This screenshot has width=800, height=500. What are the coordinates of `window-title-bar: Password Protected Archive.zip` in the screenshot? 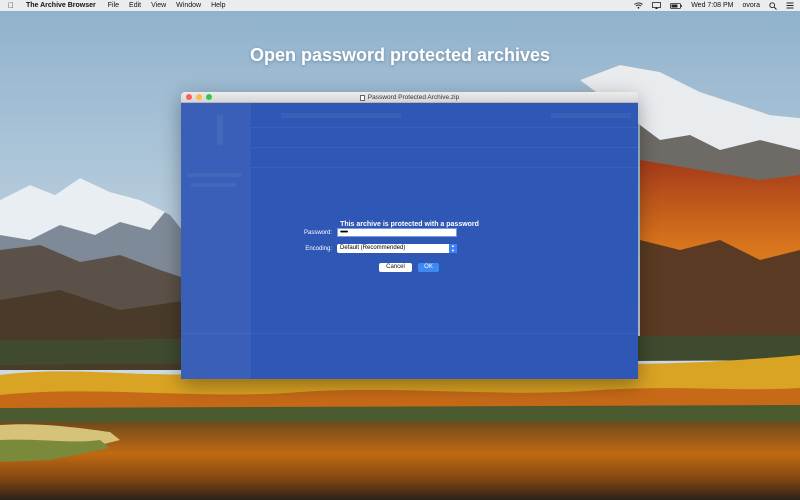 It's located at (409, 97).